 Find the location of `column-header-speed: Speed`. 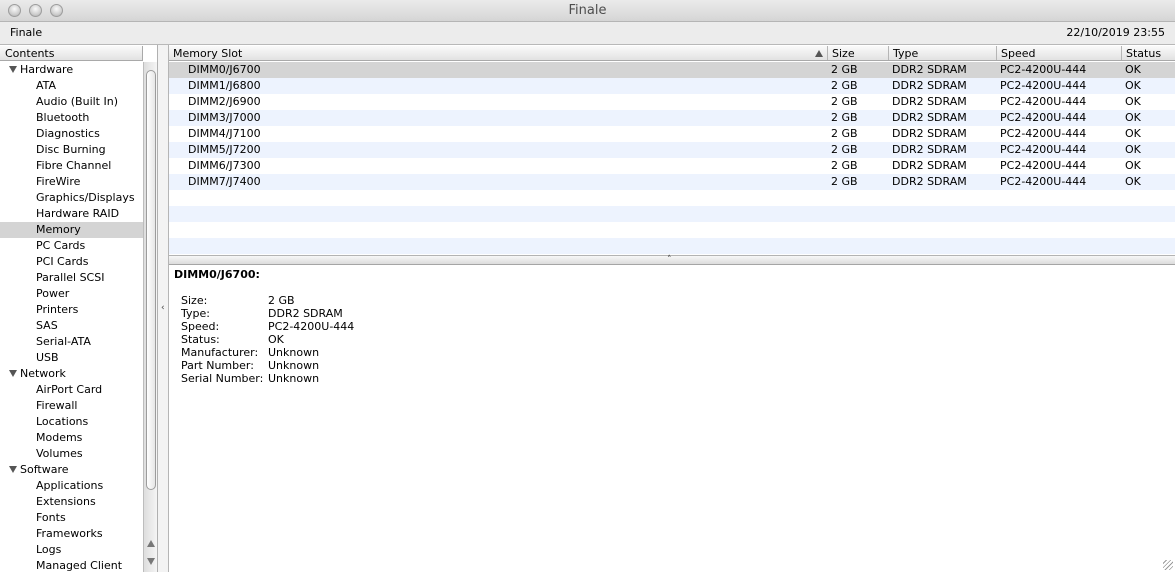

column-header-speed: Speed is located at coordinates (1059, 53).